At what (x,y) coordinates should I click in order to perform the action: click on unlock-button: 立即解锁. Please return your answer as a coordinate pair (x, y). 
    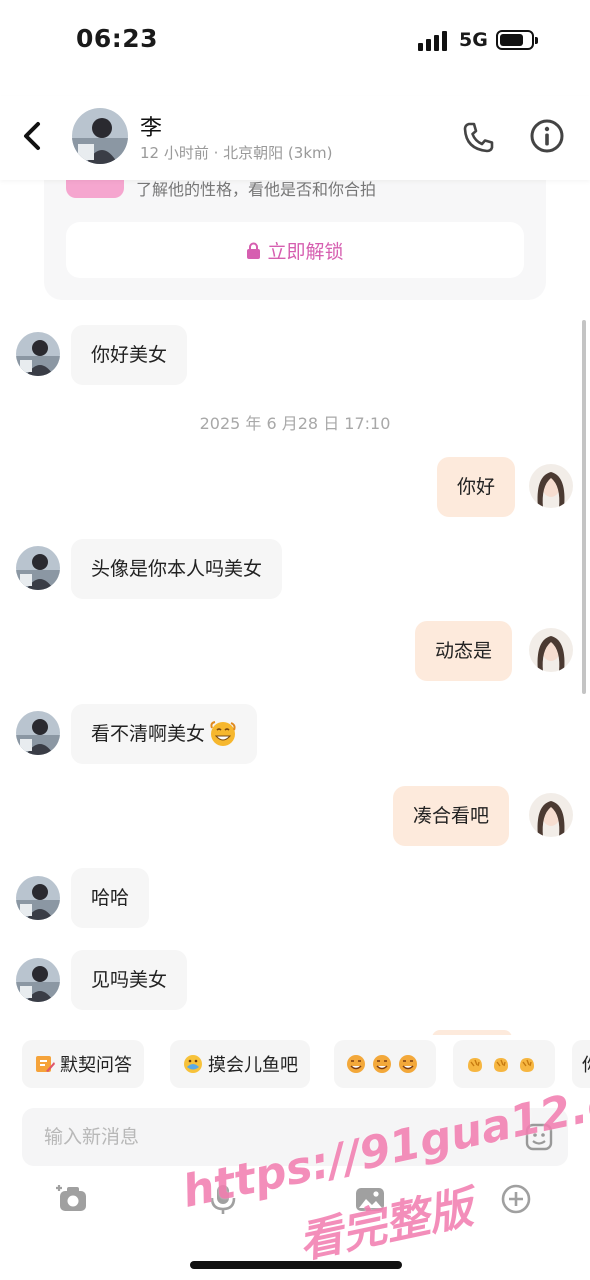
    Looking at the image, I should click on (295, 250).